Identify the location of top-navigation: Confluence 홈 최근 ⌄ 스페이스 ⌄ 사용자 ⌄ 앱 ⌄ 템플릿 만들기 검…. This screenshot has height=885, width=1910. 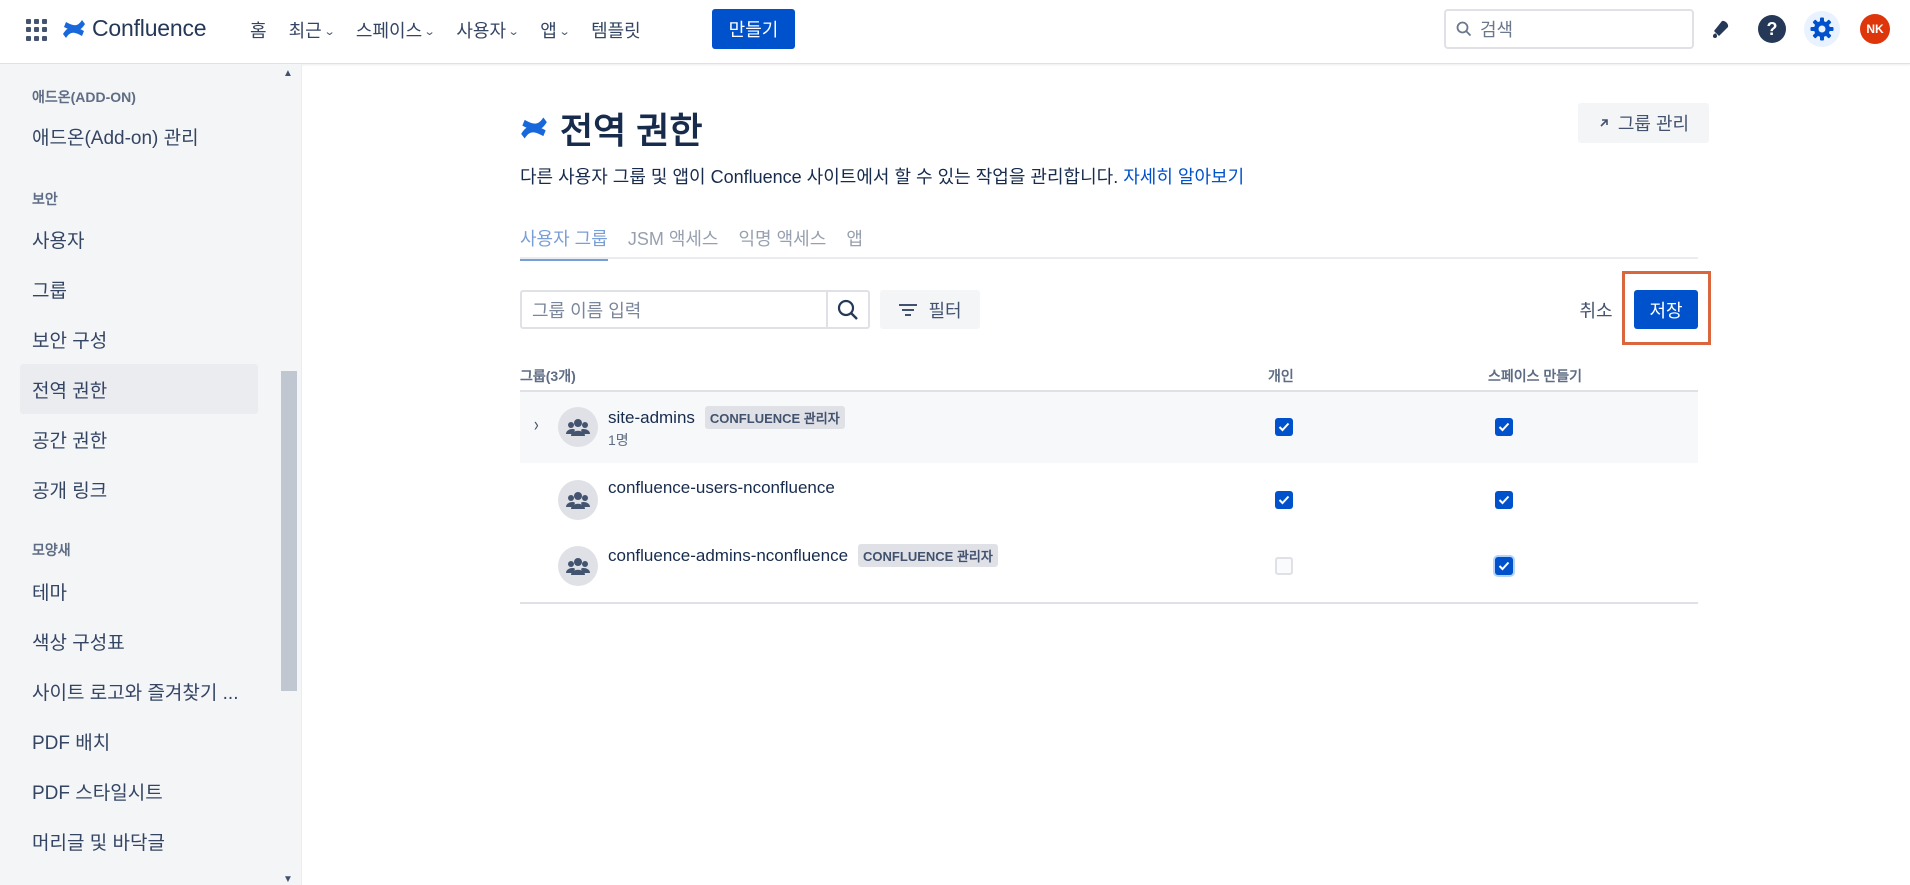
(955, 32).